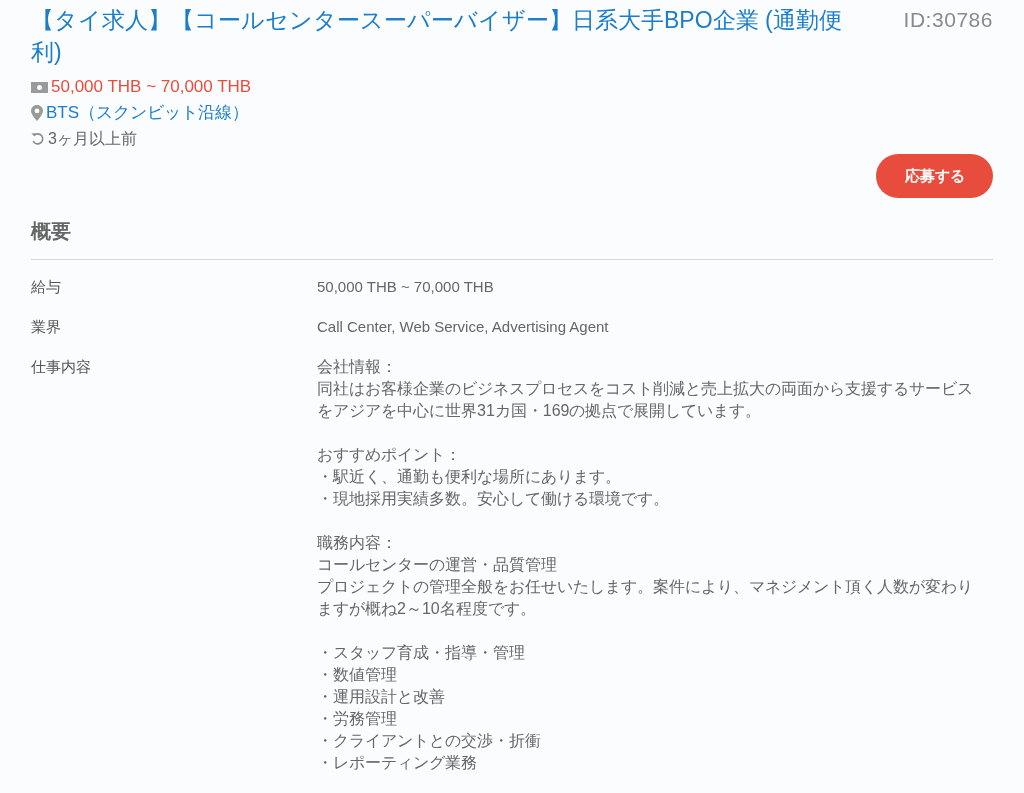 The height and width of the screenshot is (793, 1024). Describe the element at coordinates (381, 697) in the screenshot. I see `field-value: ・運用設計と改善` at that location.